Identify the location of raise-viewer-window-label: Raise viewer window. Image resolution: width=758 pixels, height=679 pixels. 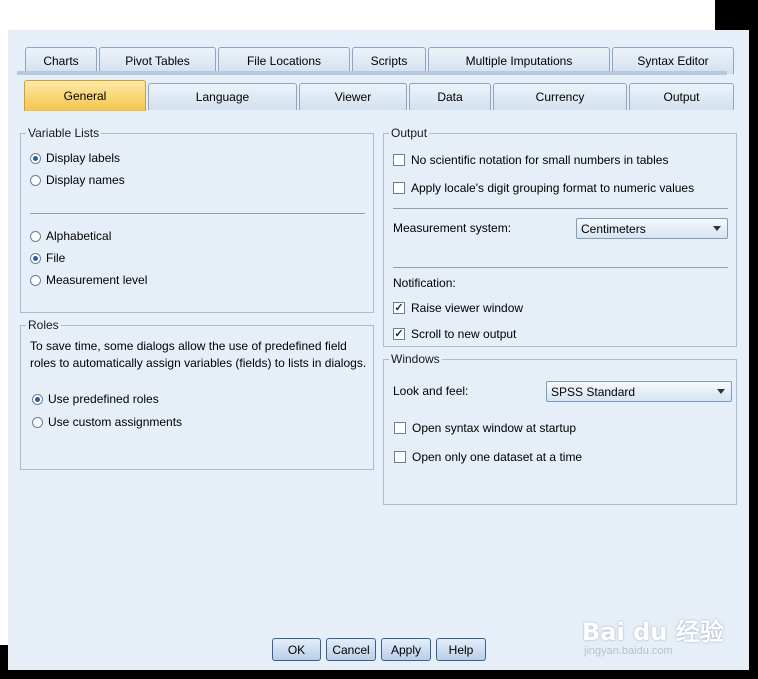
(467, 308).